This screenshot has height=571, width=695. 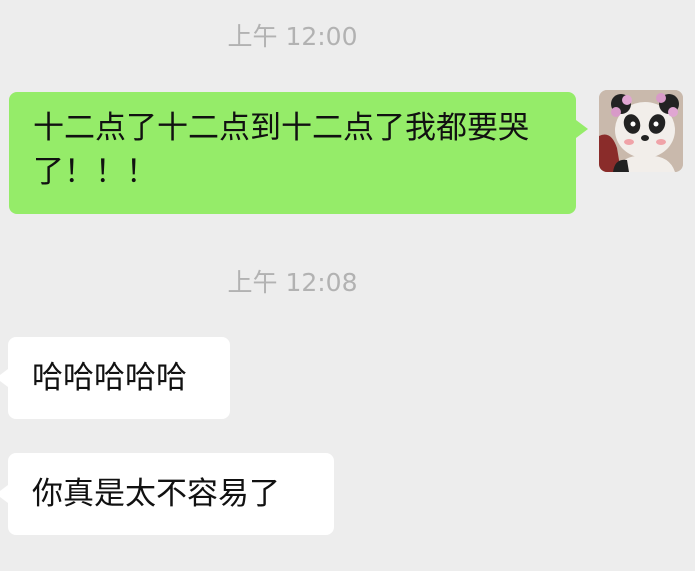 What do you see at coordinates (109, 378) in the screenshot?
I see `message-text: 哈哈哈哈哈` at bounding box center [109, 378].